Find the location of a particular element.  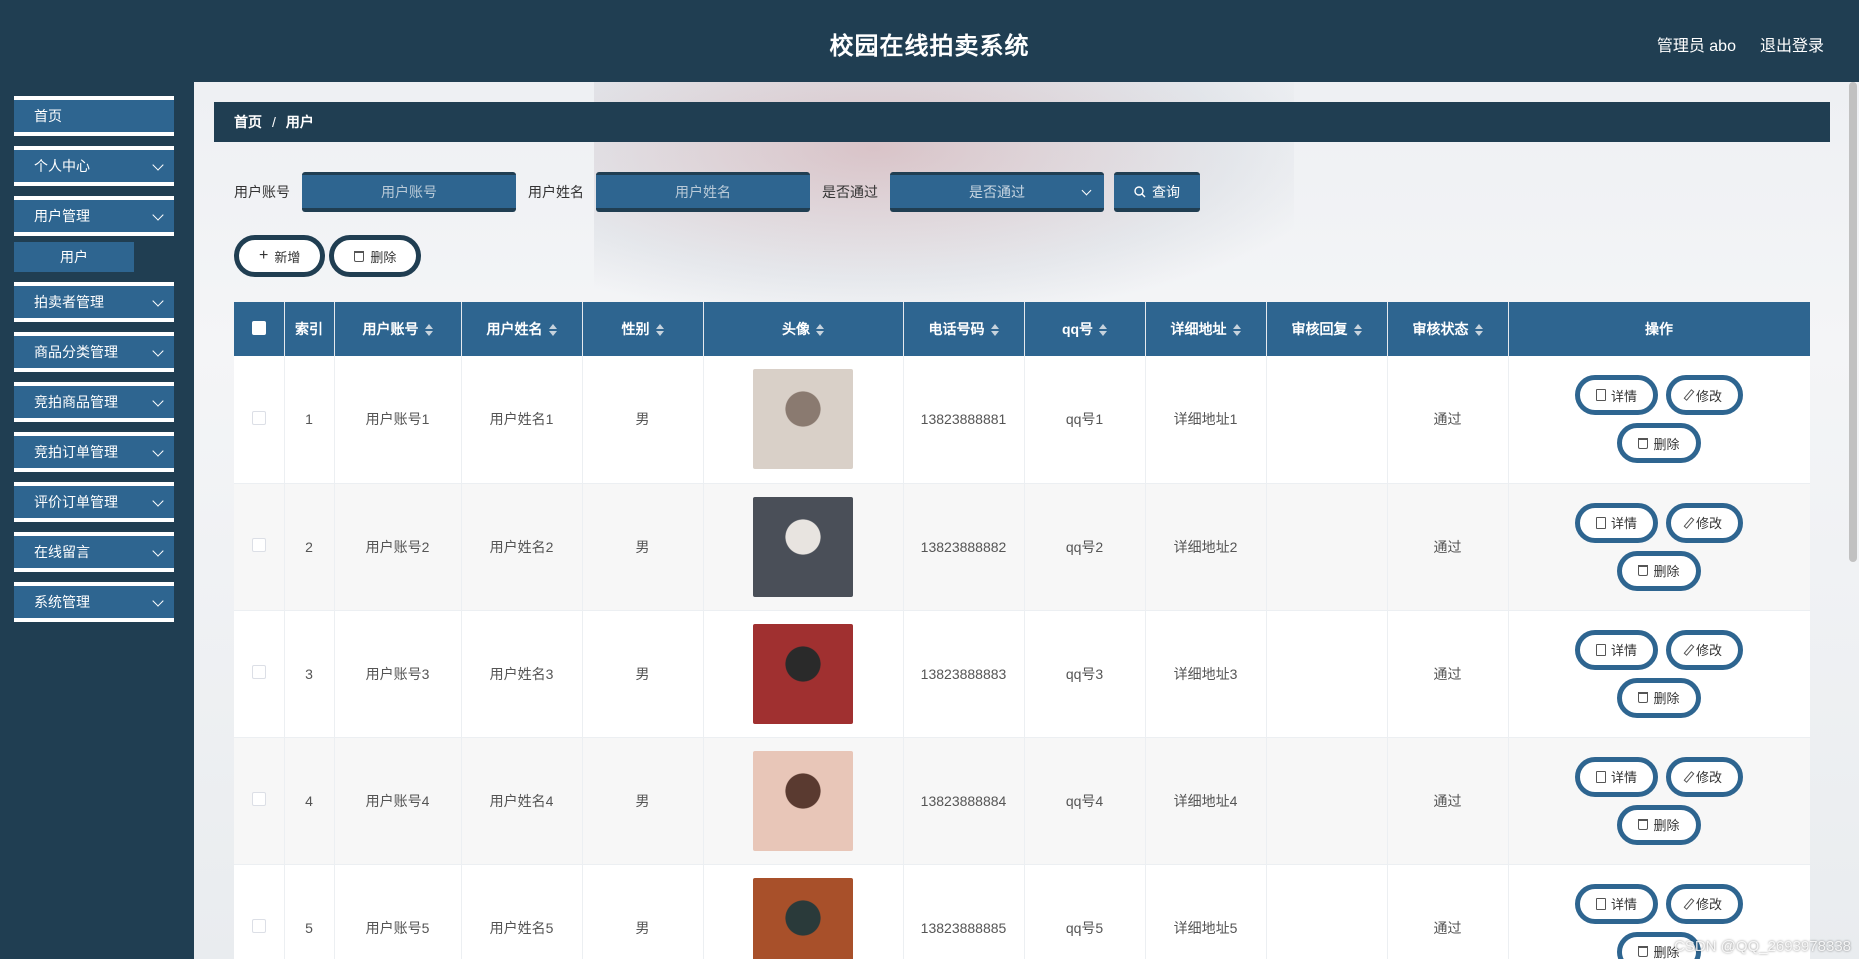

cell-phone: 13823888883 is located at coordinates (964, 674).